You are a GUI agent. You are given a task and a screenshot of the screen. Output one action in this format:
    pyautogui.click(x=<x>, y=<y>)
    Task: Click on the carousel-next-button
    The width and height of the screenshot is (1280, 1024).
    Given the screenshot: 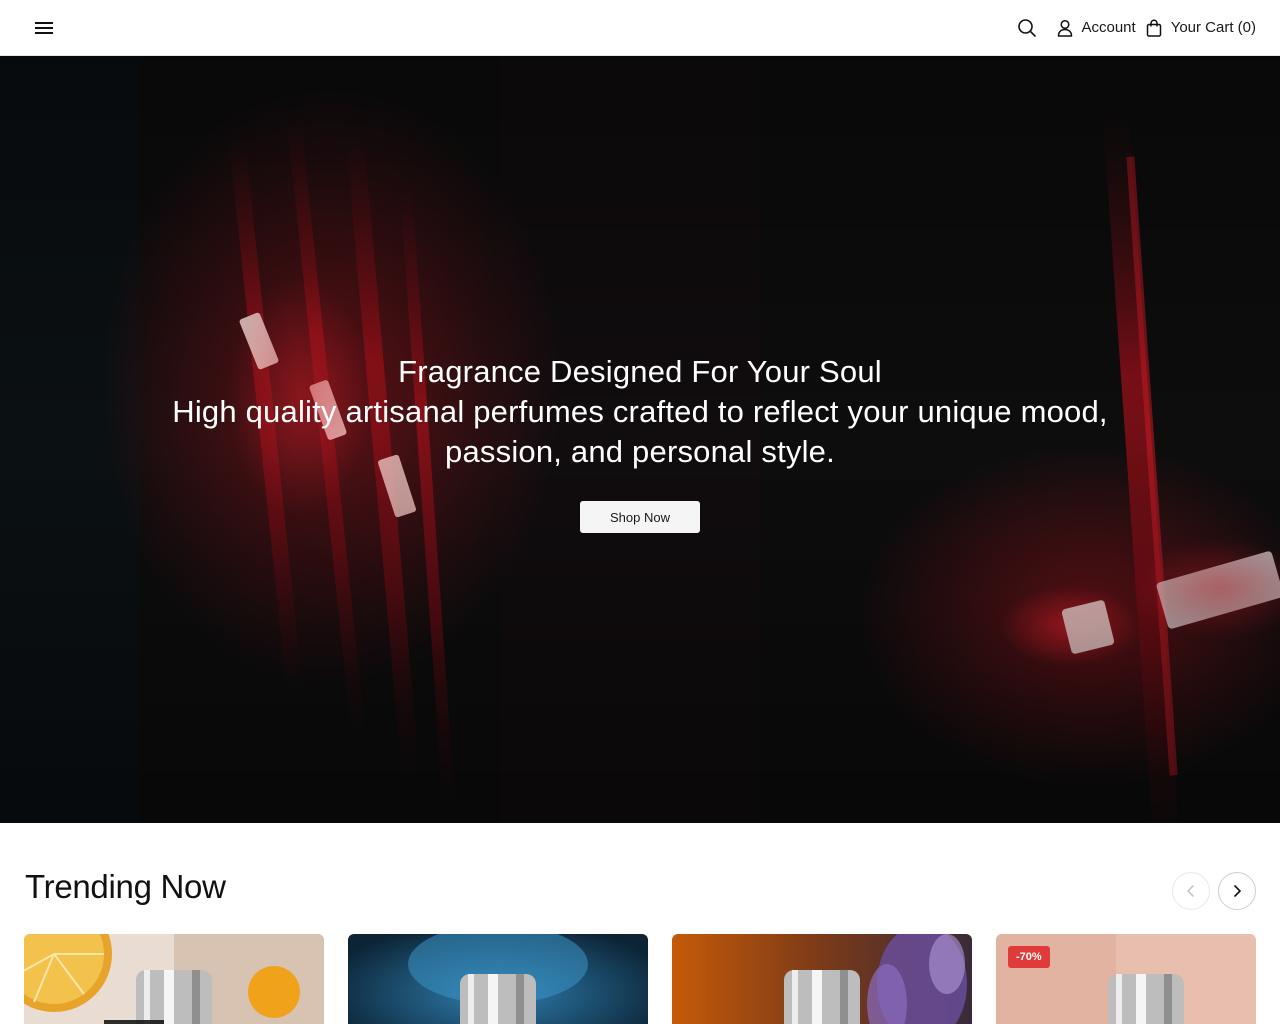 What is the action you would take?
    pyautogui.click(x=1237, y=891)
    